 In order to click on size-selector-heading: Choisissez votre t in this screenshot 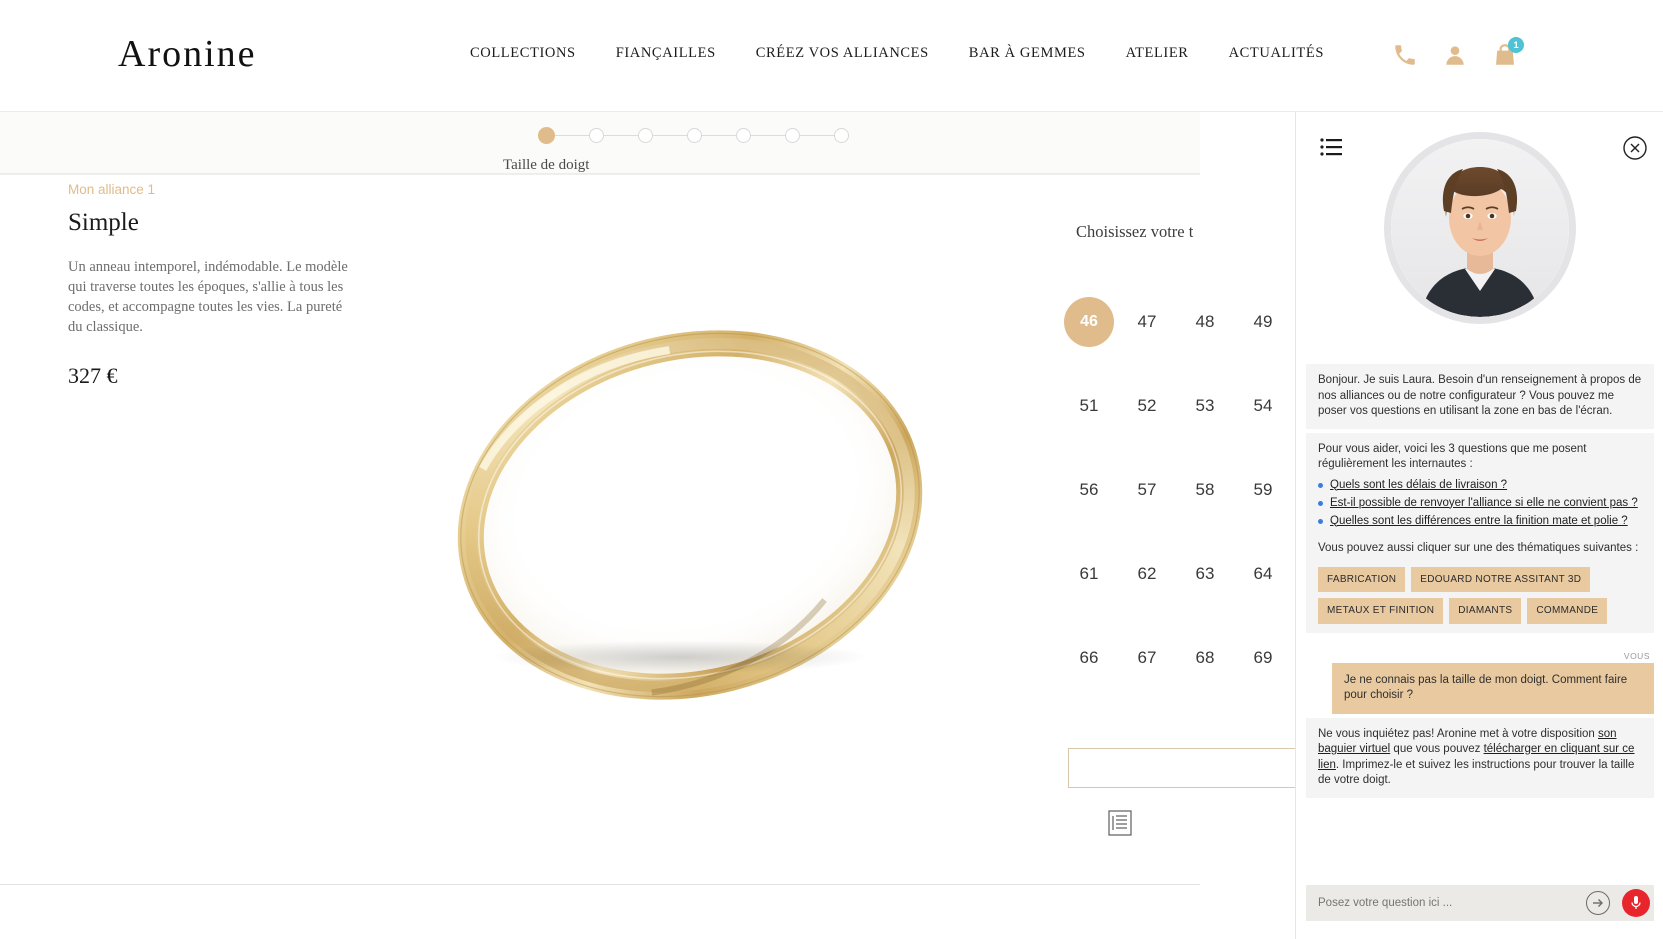, I will do `click(1135, 231)`.